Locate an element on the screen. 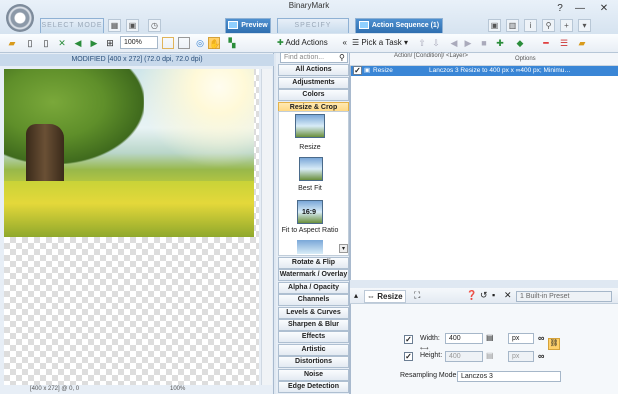  zoom-fit-icon: ⊞ is located at coordinates (110, 43).